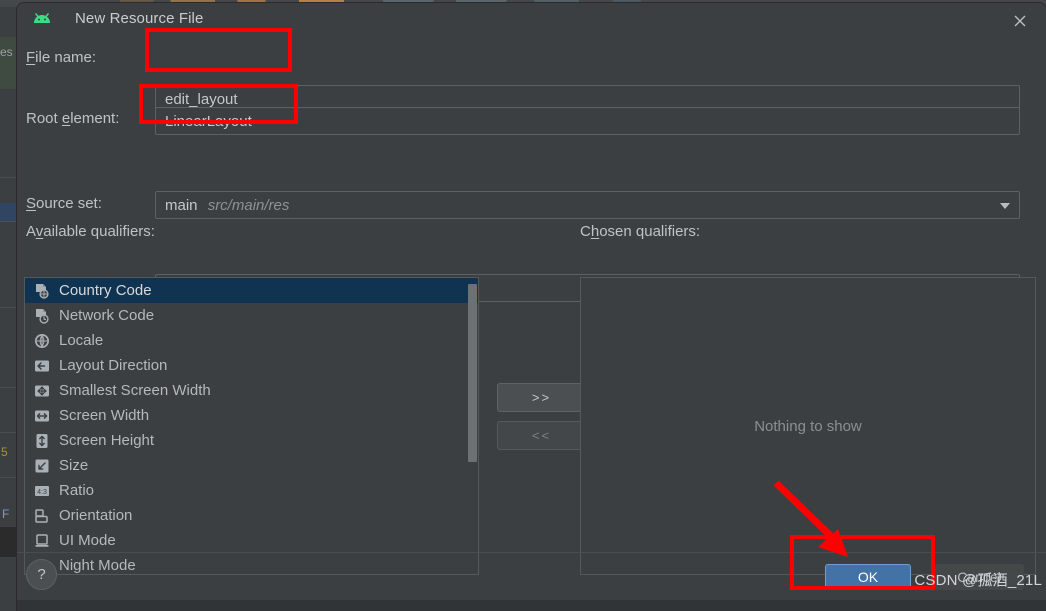  Describe the element at coordinates (77, 490) in the screenshot. I see `qualifier-label: Ratio` at that location.